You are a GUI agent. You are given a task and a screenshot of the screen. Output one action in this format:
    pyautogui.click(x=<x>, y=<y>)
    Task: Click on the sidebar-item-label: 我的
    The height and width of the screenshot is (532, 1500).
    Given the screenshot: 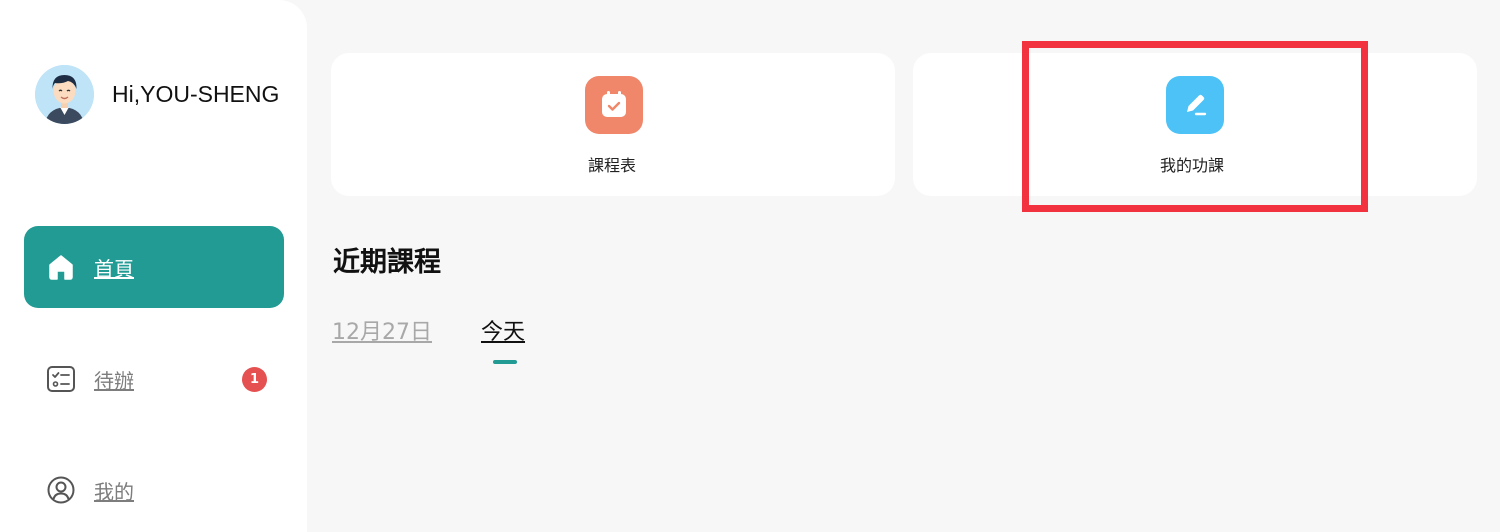 What is the action you would take?
    pyautogui.click(x=114, y=491)
    